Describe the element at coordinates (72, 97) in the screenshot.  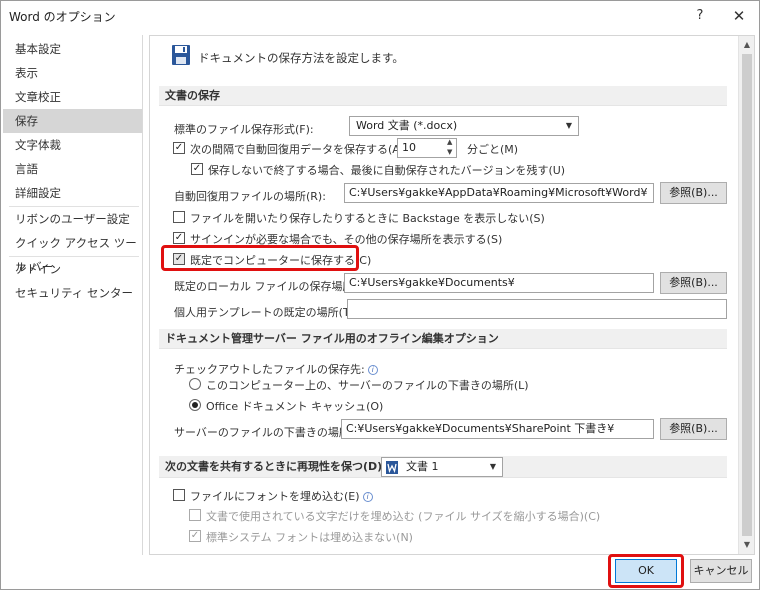
I see `nav-item-proofing: 文章校正` at that location.